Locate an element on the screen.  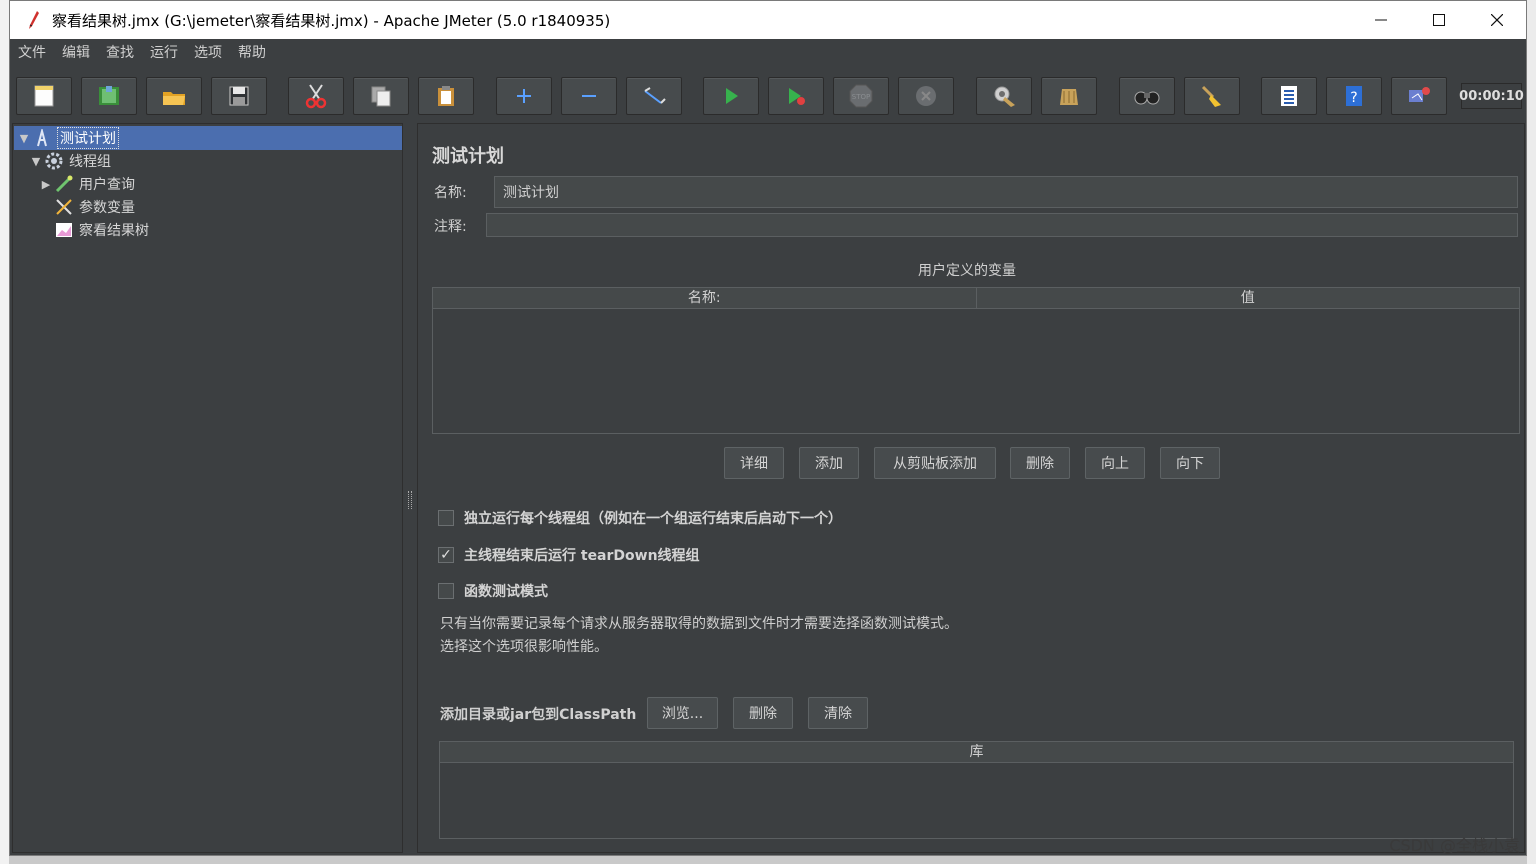
reset-search-icon is located at coordinates (1211, 96).